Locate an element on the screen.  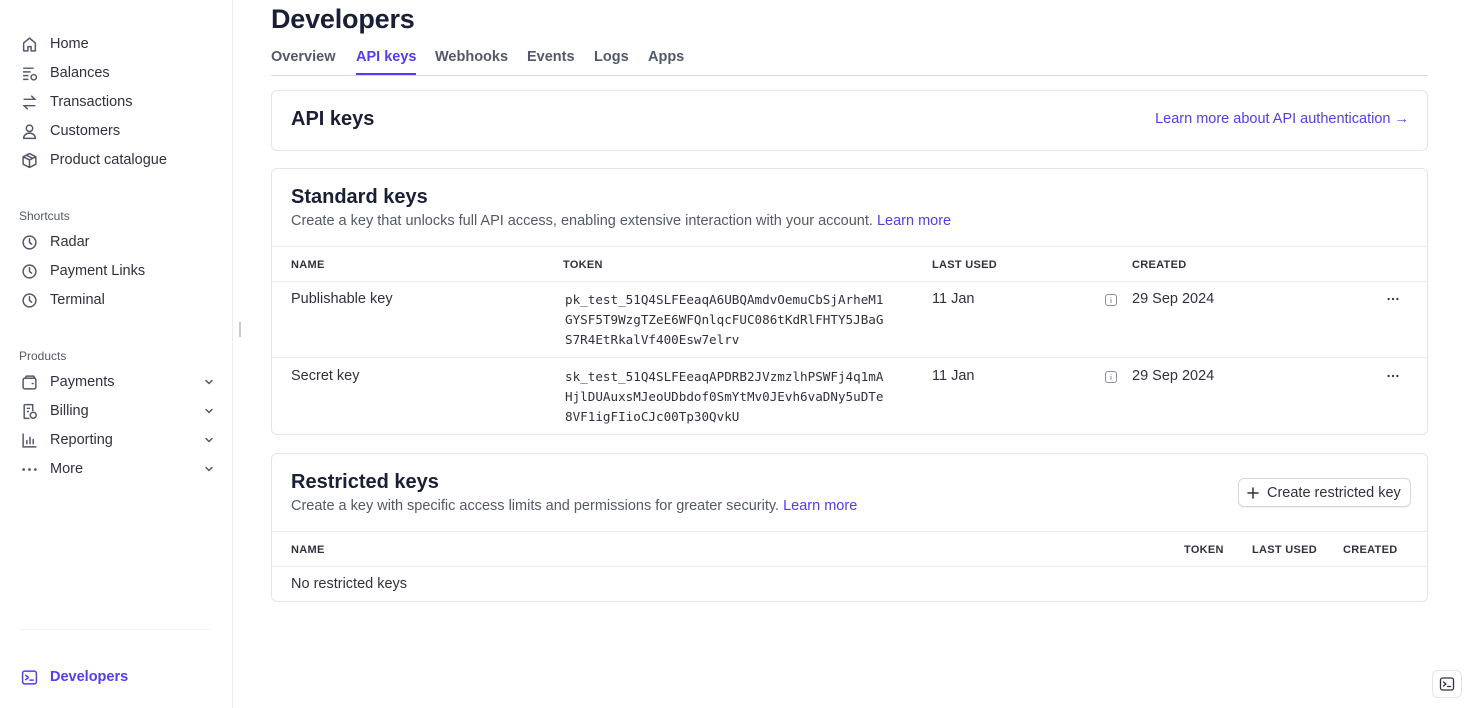
tab-api-keys: API keys is located at coordinates (386, 62).